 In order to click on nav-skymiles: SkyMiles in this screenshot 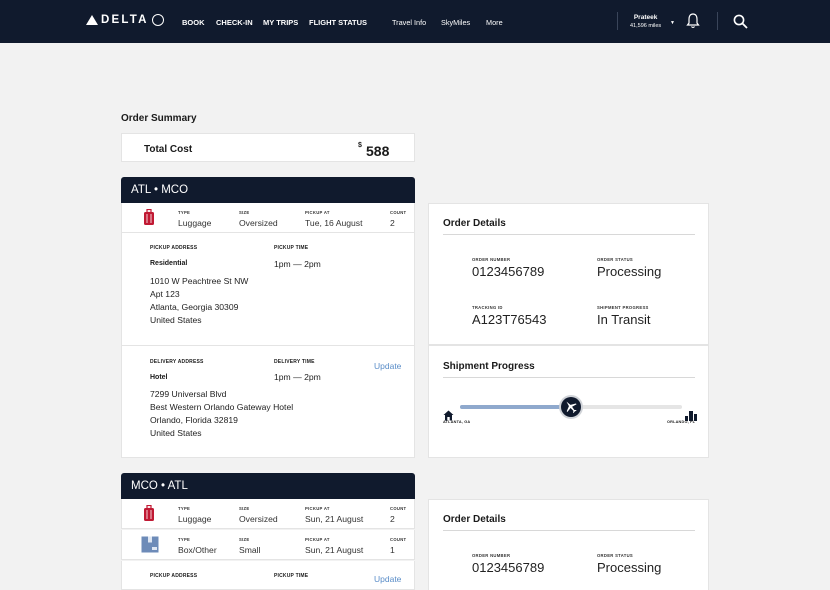, I will do `click(455, 22)`.